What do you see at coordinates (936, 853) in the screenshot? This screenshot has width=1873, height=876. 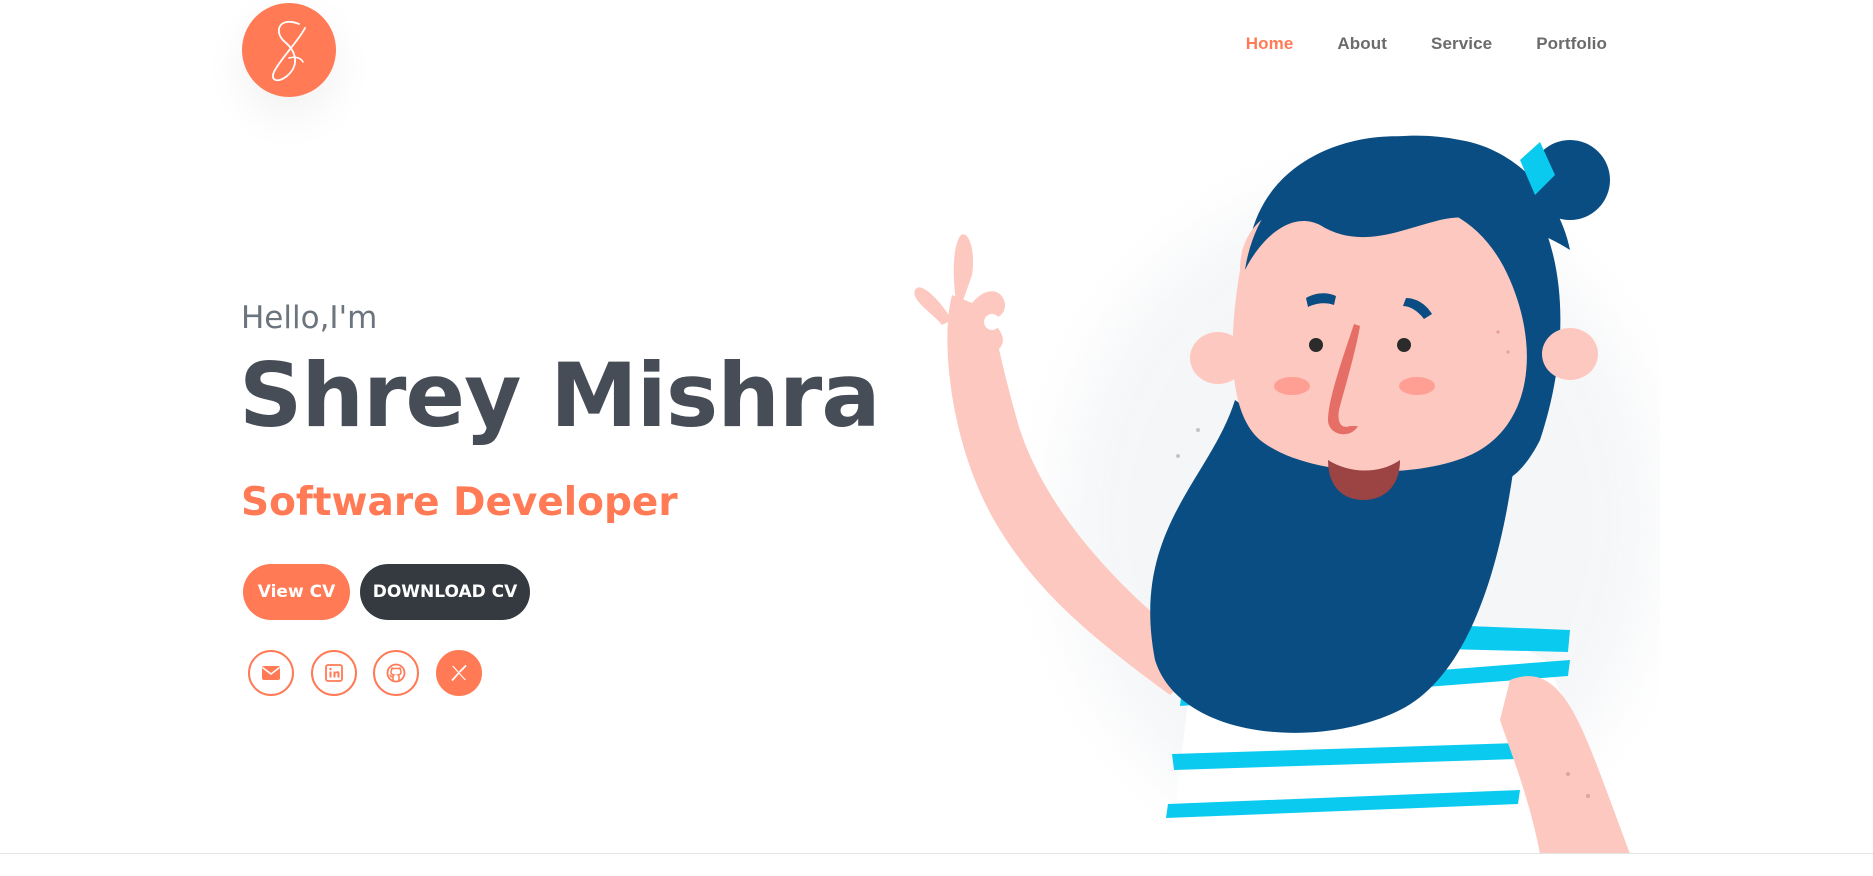 I see `section-divider` at bounding box center [936, 853].